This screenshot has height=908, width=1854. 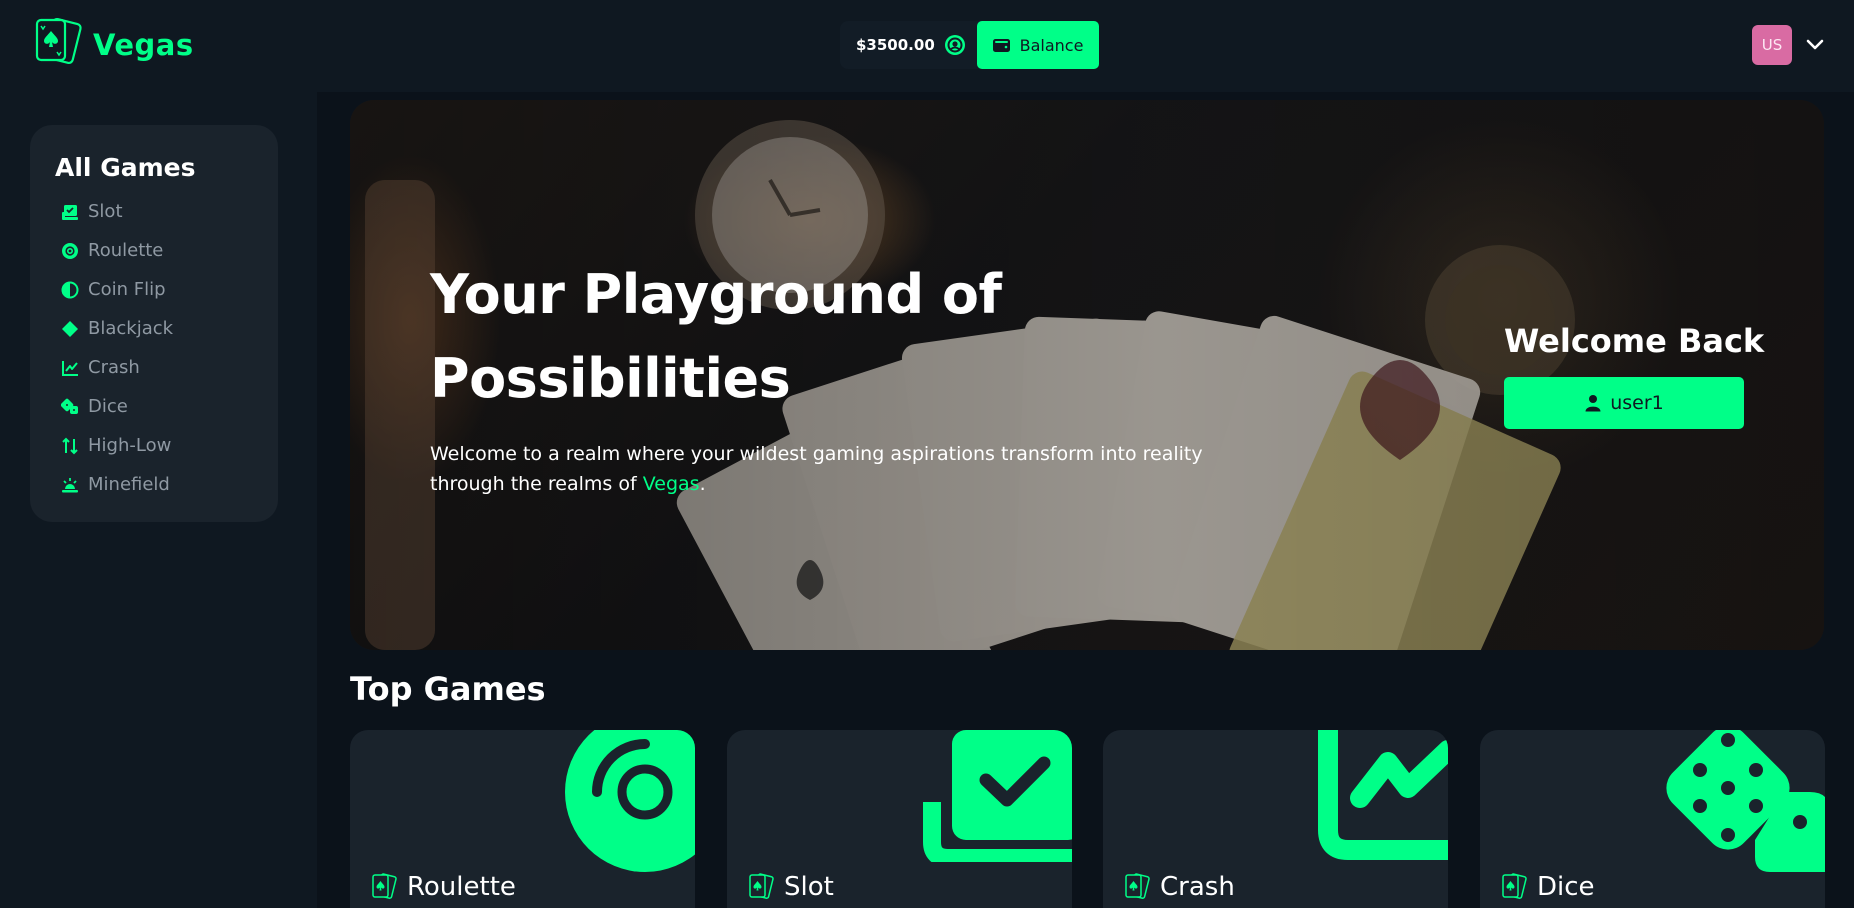 What do you see at coordinates (1275, 819) in the screenshot?
I see `game-card-crash: Crash` at bounding box center [1275, 819].